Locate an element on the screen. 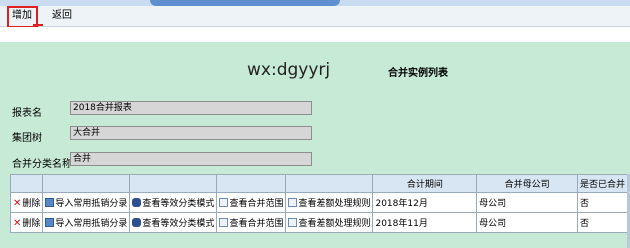 This screenshot has width=630, height=248. spacer is located at coordinates (315, 34).